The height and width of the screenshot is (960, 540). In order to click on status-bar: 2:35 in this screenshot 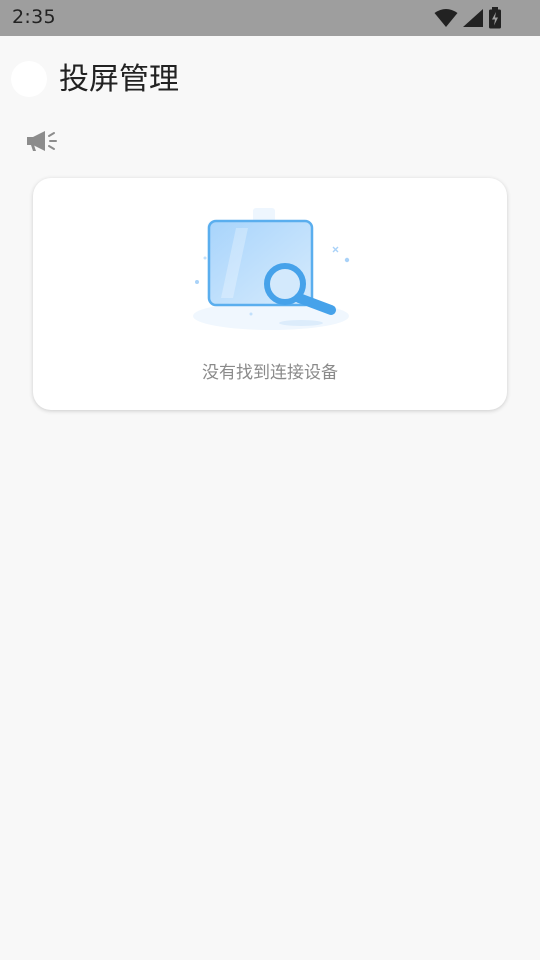, I will do `click(270, 18)`.